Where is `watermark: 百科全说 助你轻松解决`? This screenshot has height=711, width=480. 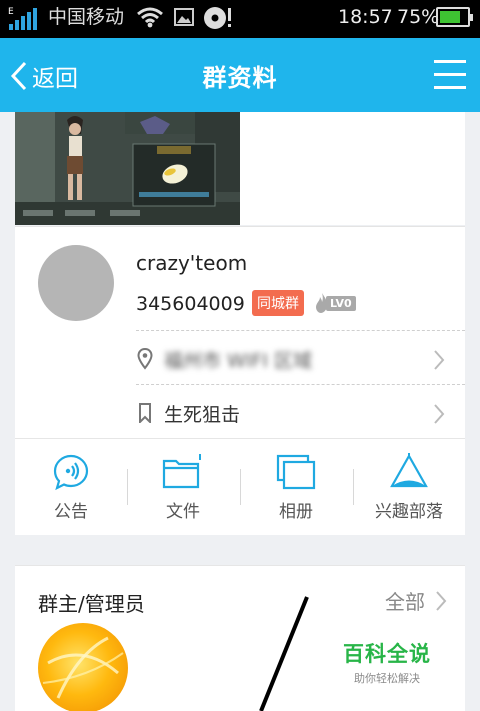 watermark: 百科全说 助你轻松解决 is located at coordinates (387, 662).